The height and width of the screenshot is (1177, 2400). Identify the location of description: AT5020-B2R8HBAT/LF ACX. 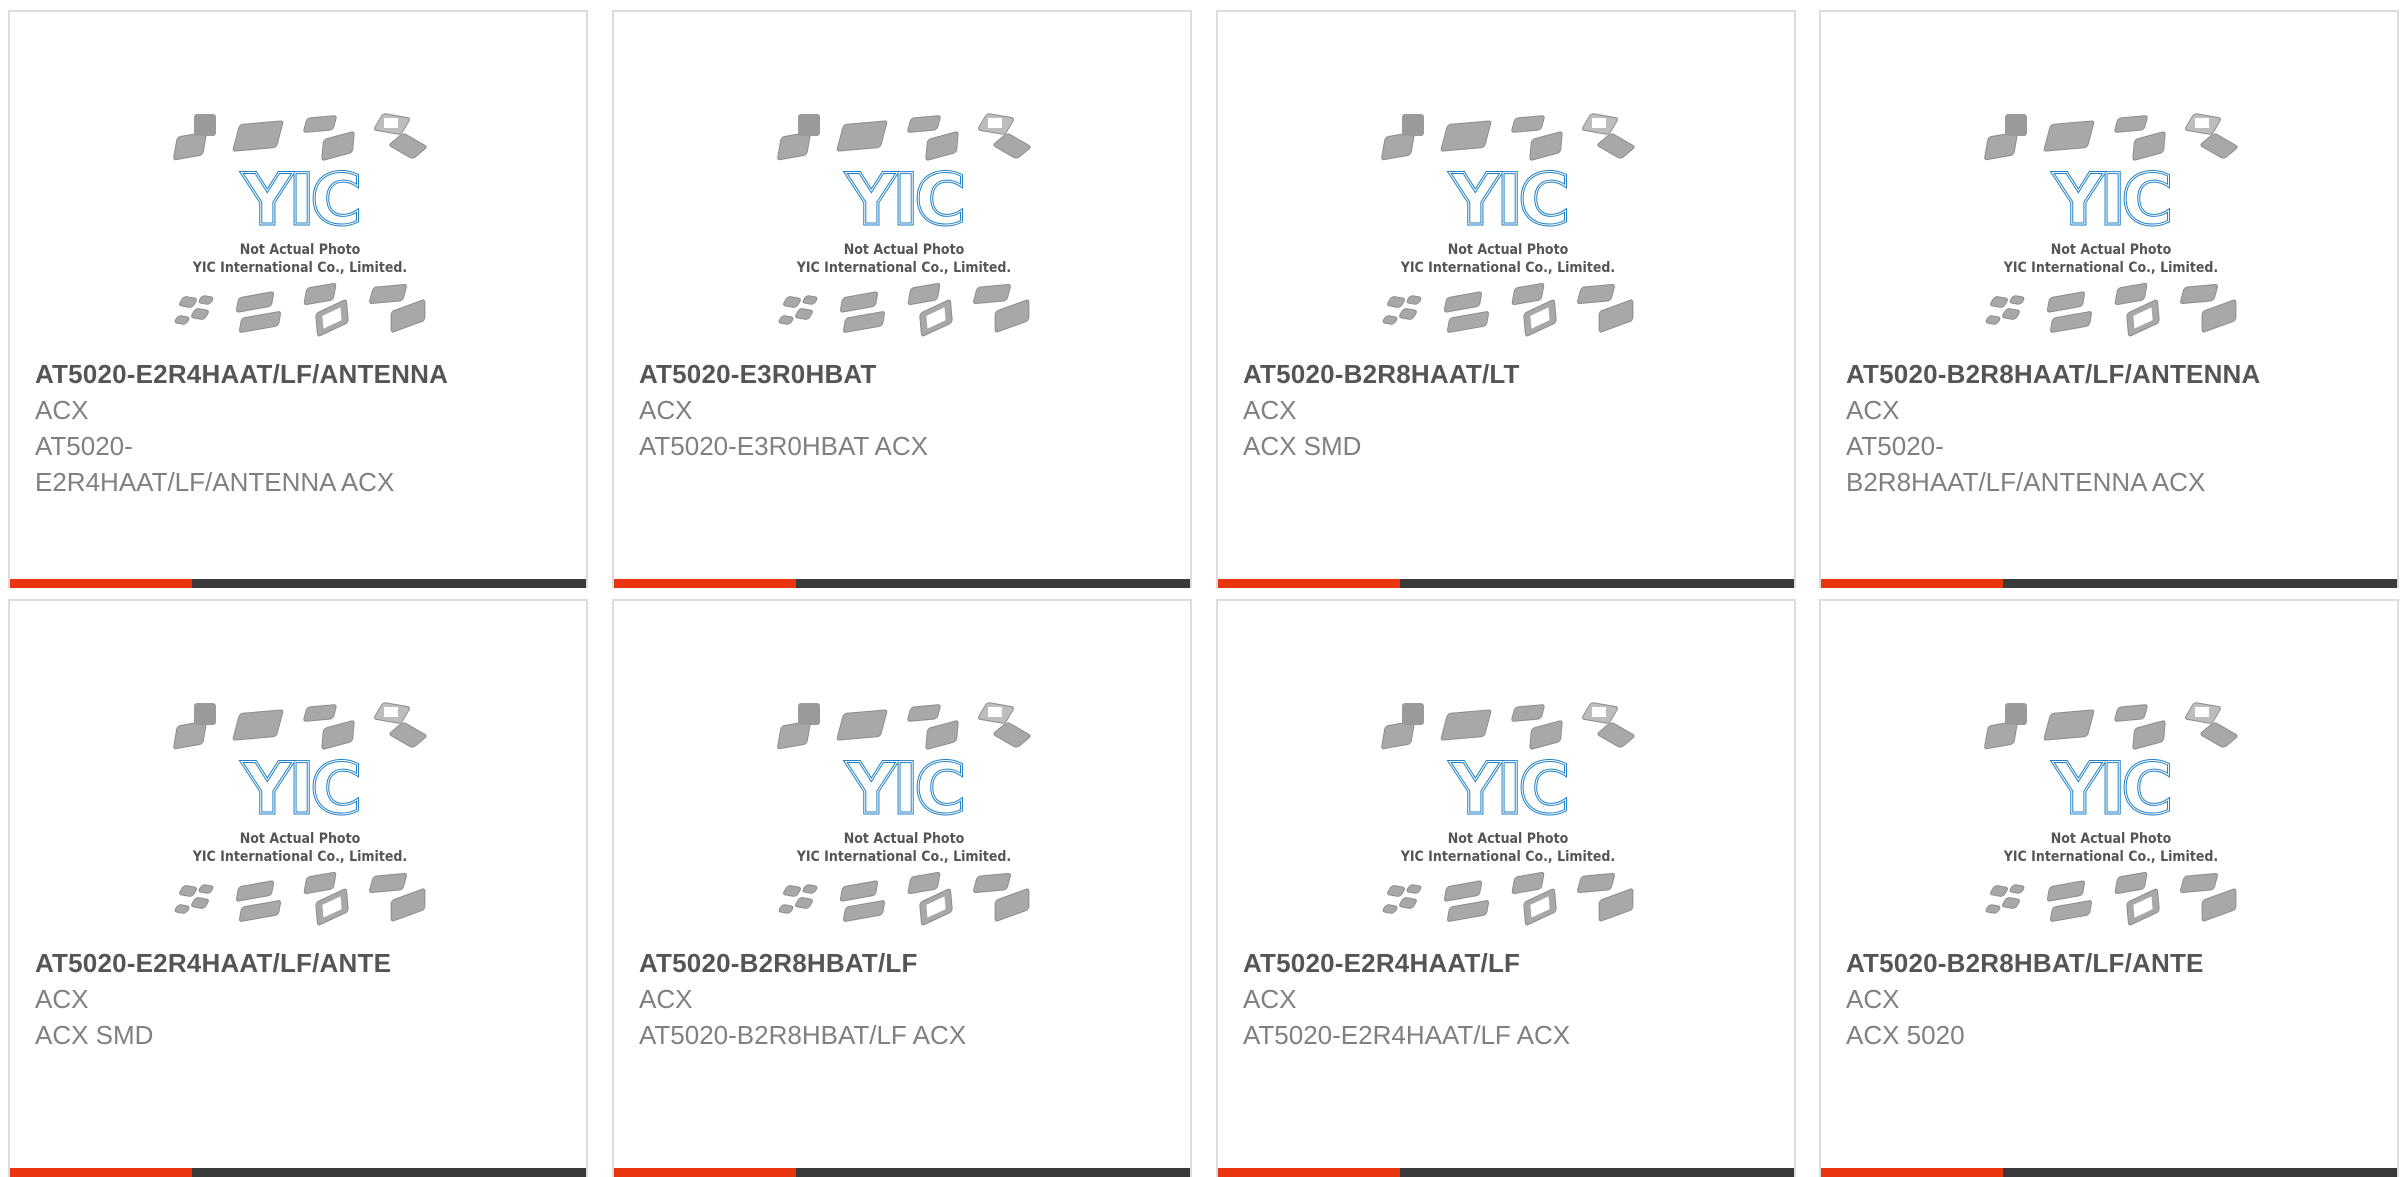
(803, 1035).